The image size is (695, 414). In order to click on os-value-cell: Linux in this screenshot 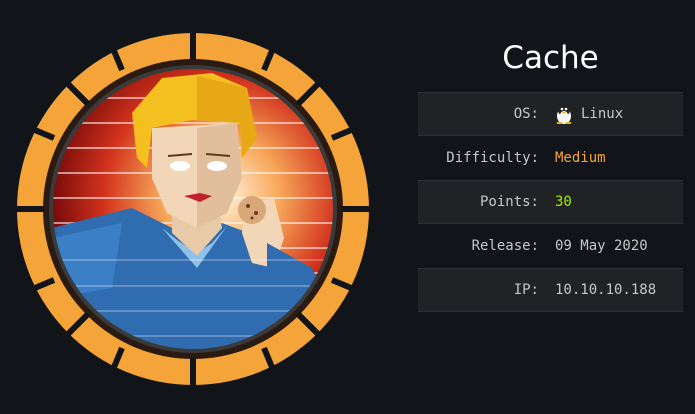, I will do `click(581, 114)`.